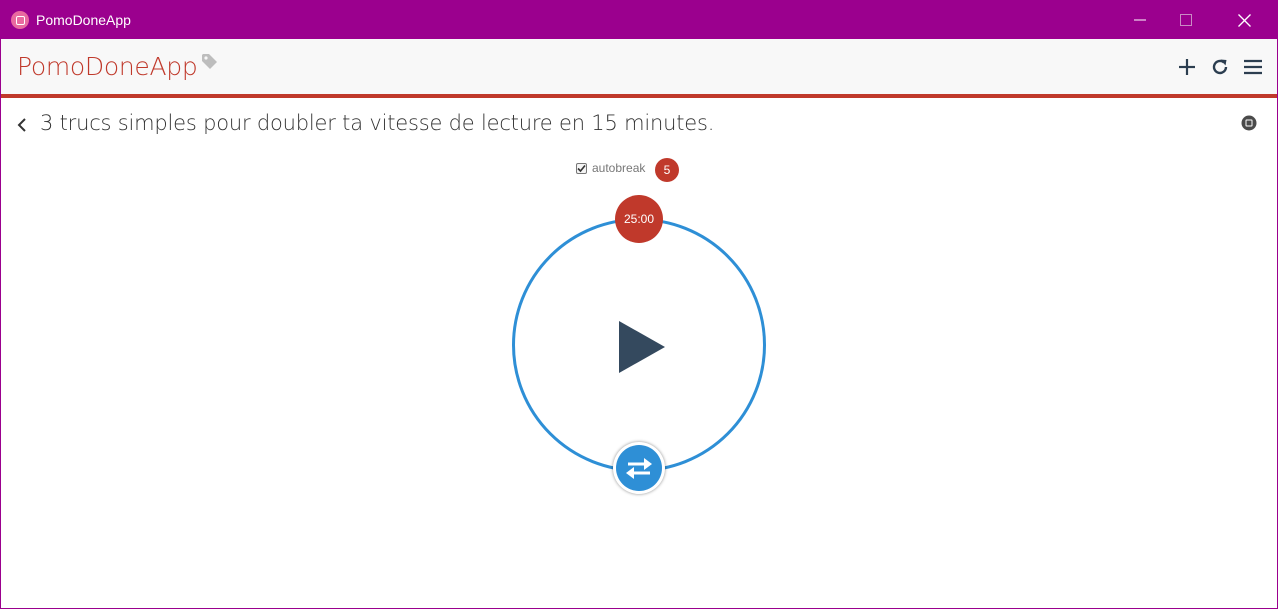  I want to click on tag-icon, so click(210, 62).